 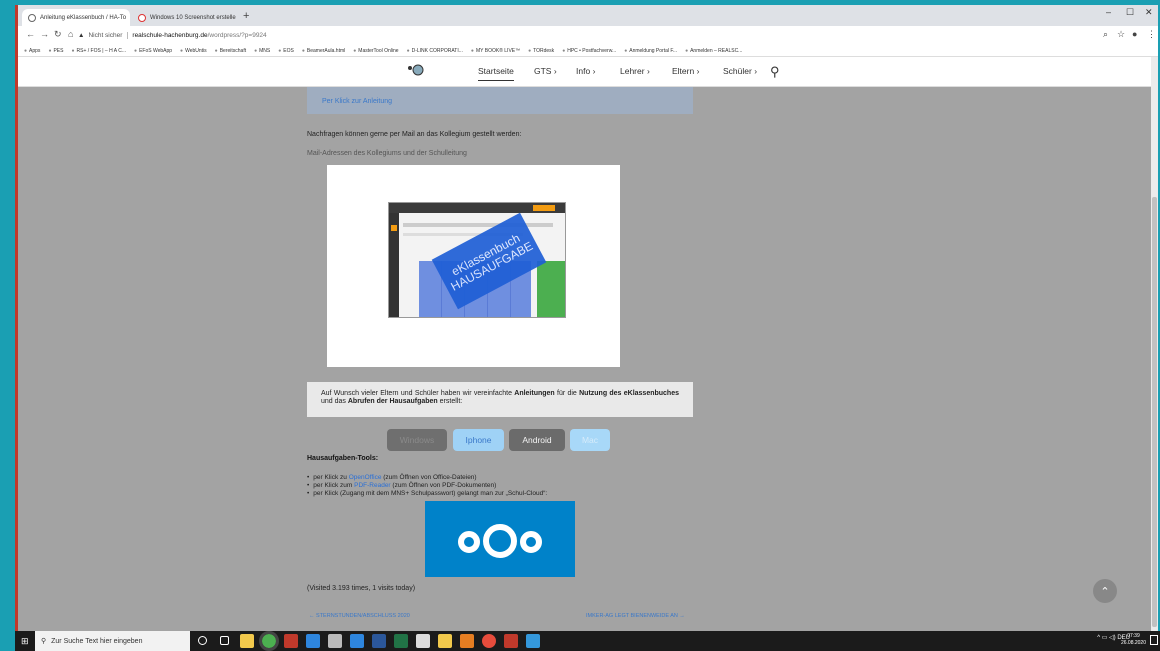 I want to click on bookmark-item: EFoS WebApp, so click(x=153, y=51).